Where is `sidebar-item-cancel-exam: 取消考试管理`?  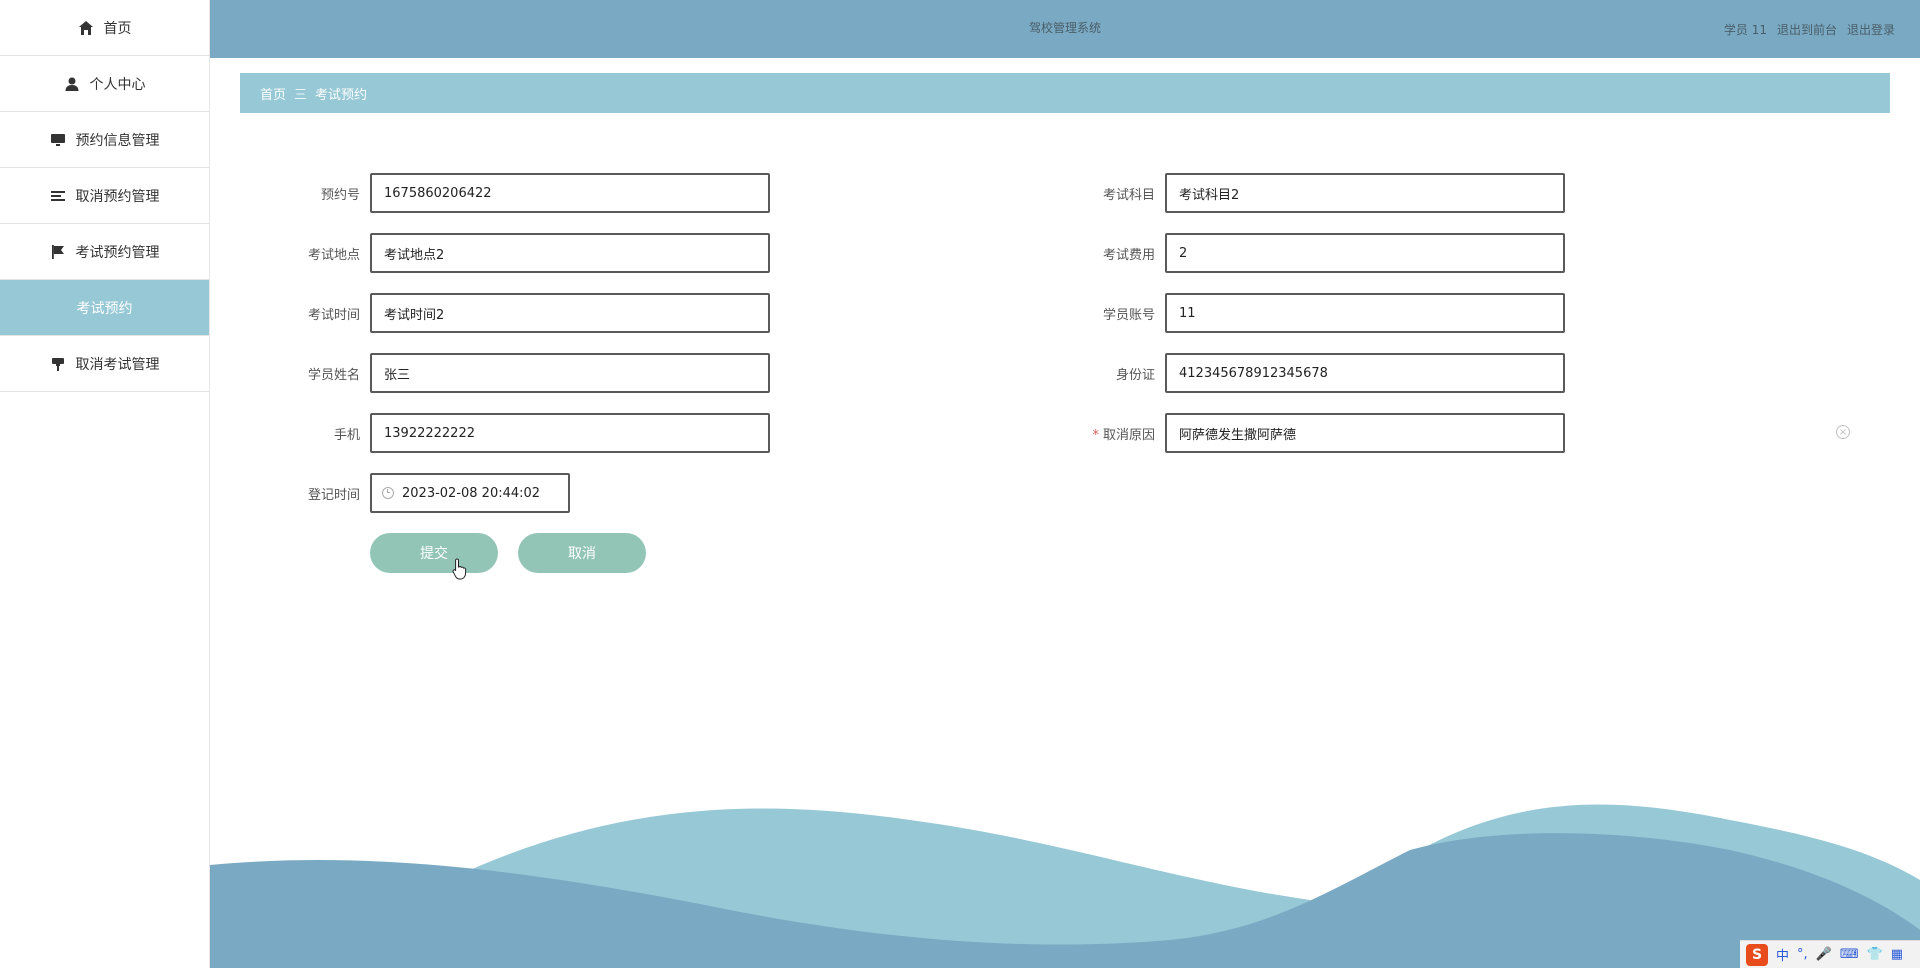 sidebar-item-cancel-exam: 取消考试管理 is located at coordinates (104, 364).